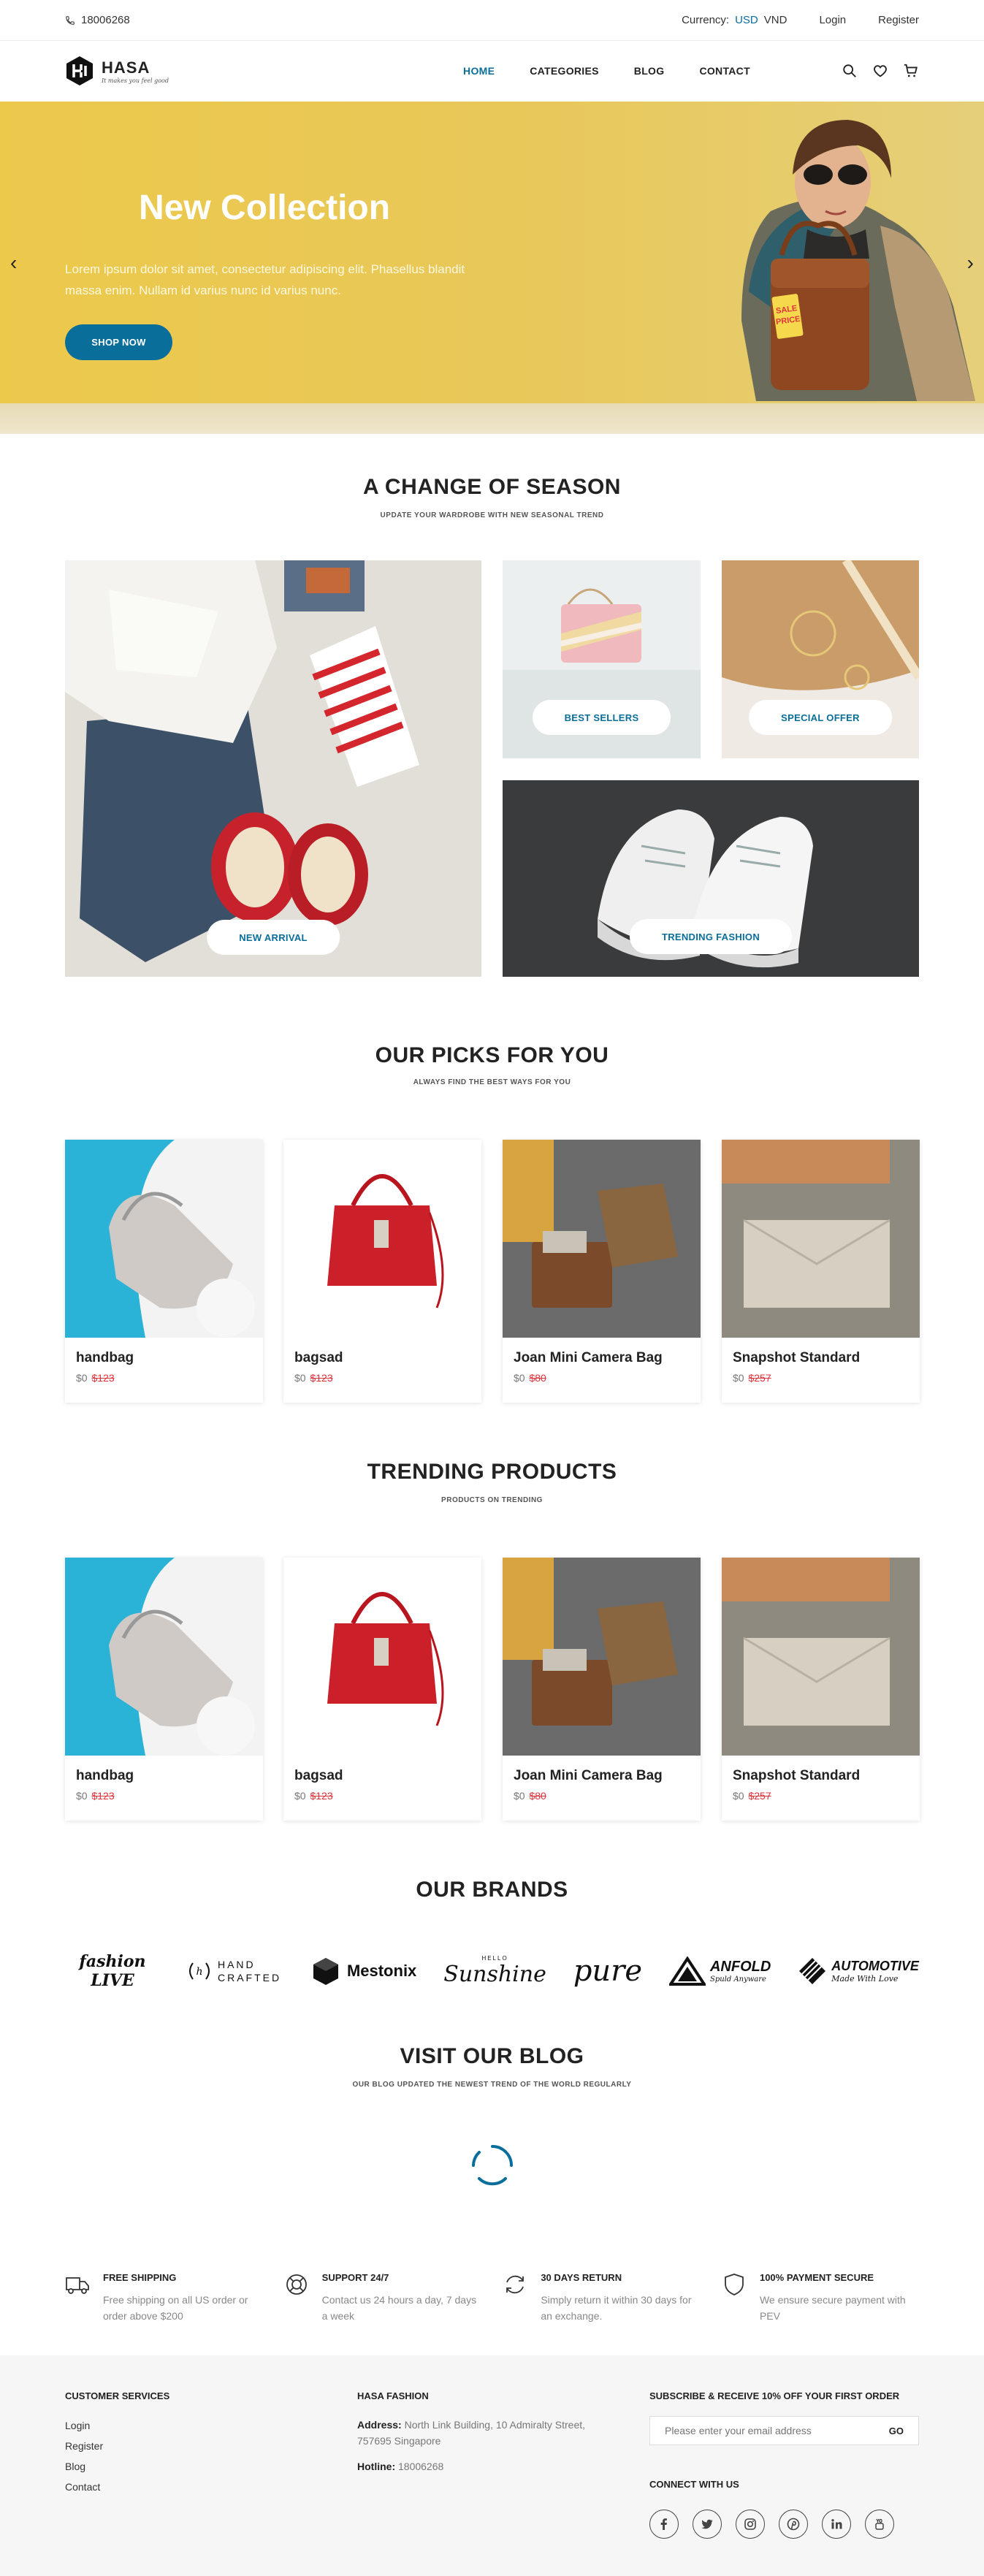  What do you see at coordinates (719, 1971) in the screenshot?
I see `brand-anfold: ANFOLD Spuld Anyware` at bounding box center [719, 1971].